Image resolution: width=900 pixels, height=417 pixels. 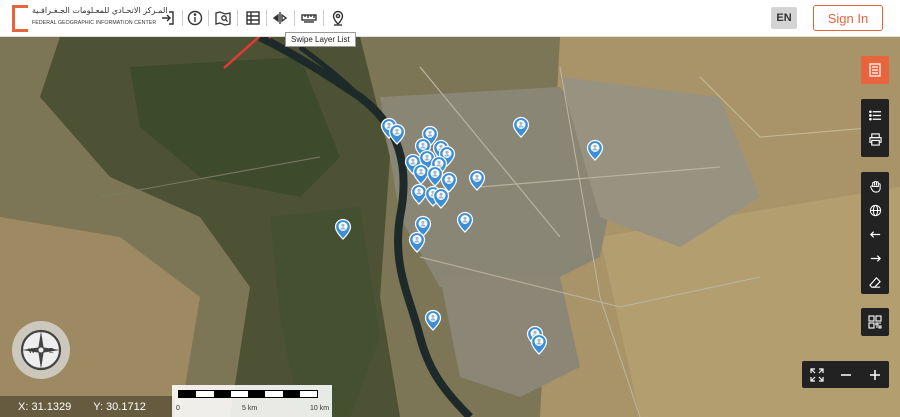 What do you see at coordinates (252, 401) in the screenshot?
I see `scale-bar: 0 5 km 10 km` at bounding box center [252, 401].